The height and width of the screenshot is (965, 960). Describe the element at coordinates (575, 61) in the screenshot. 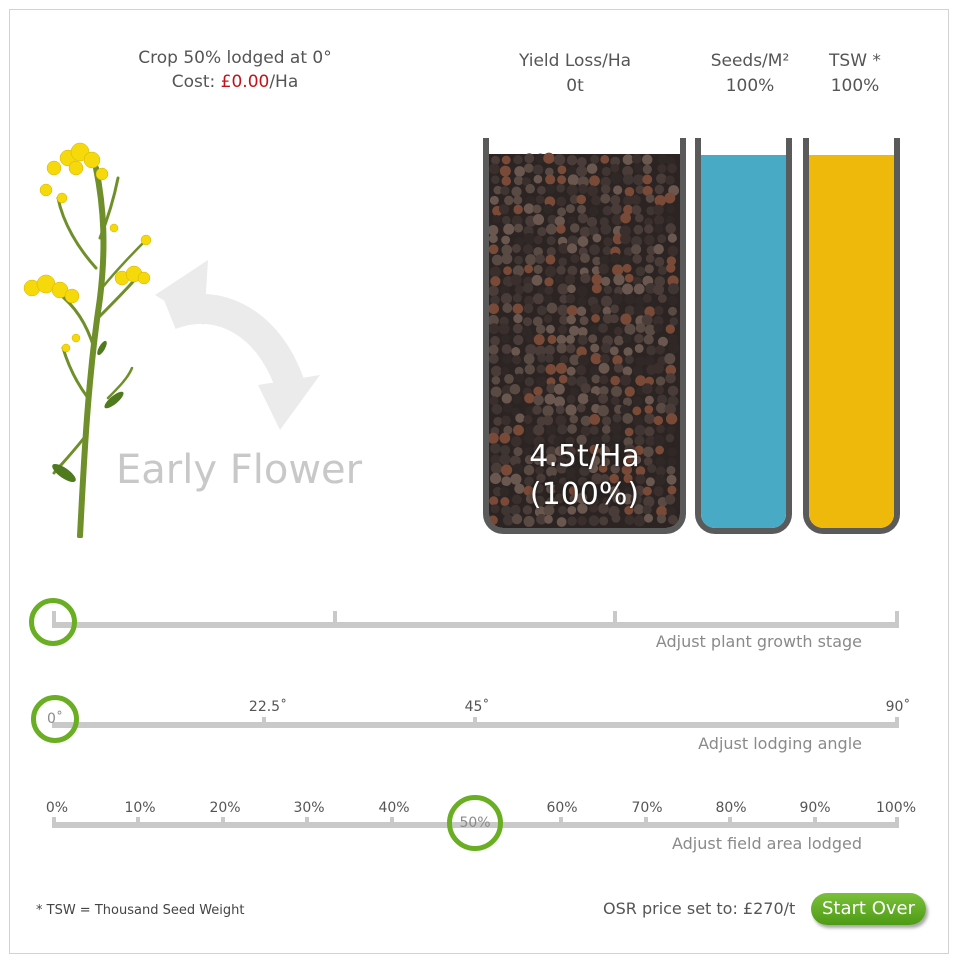

I see `yield-loss-label: Yield Loss/Ha` at that location.